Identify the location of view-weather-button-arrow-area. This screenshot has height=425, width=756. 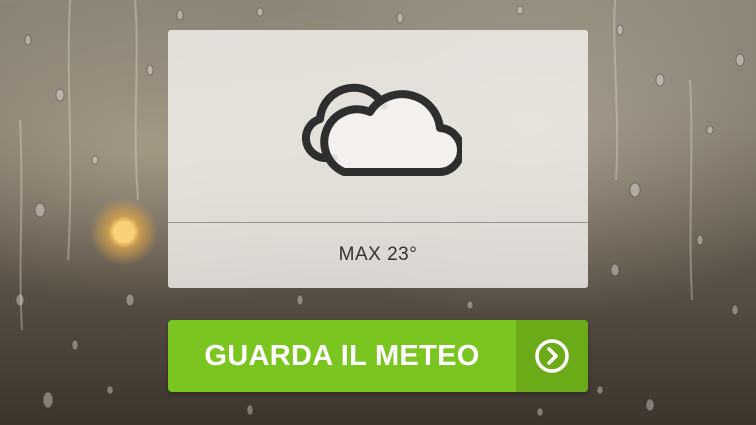
(552, 356).